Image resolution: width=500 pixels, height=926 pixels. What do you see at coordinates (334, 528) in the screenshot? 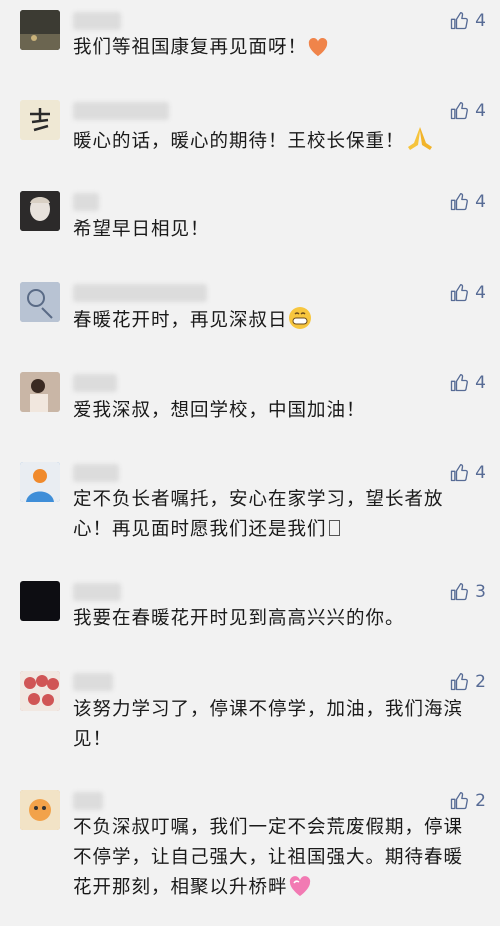
I see `box-char-icon` at bounding box center [334, 528].